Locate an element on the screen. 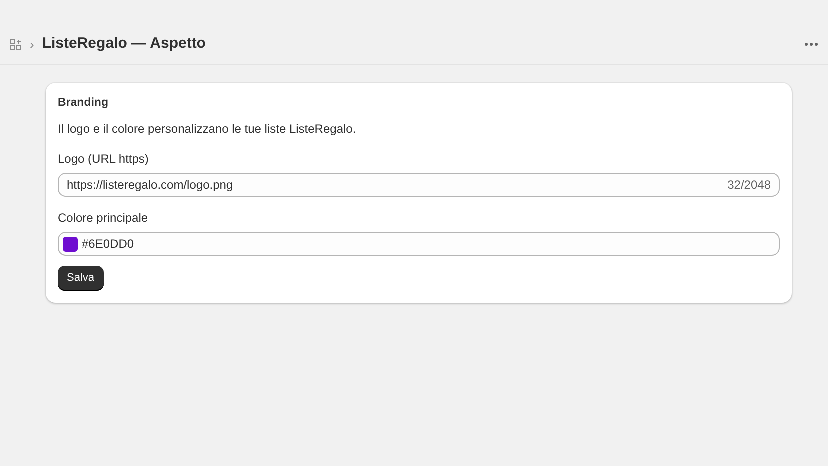 This screenshot has height=466, width=828. input-field: https://listeregalo.com/logo.png 32/2048 is located at coordinates (419, 185).